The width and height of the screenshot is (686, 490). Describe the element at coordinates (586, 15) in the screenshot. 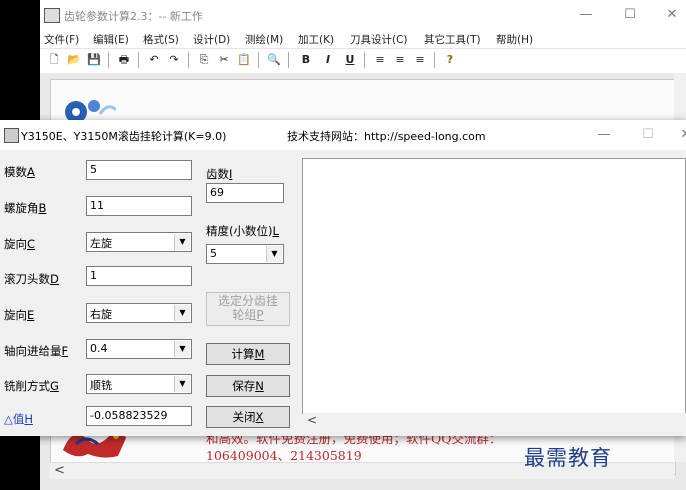

I see `minimize-button: —` at that location.